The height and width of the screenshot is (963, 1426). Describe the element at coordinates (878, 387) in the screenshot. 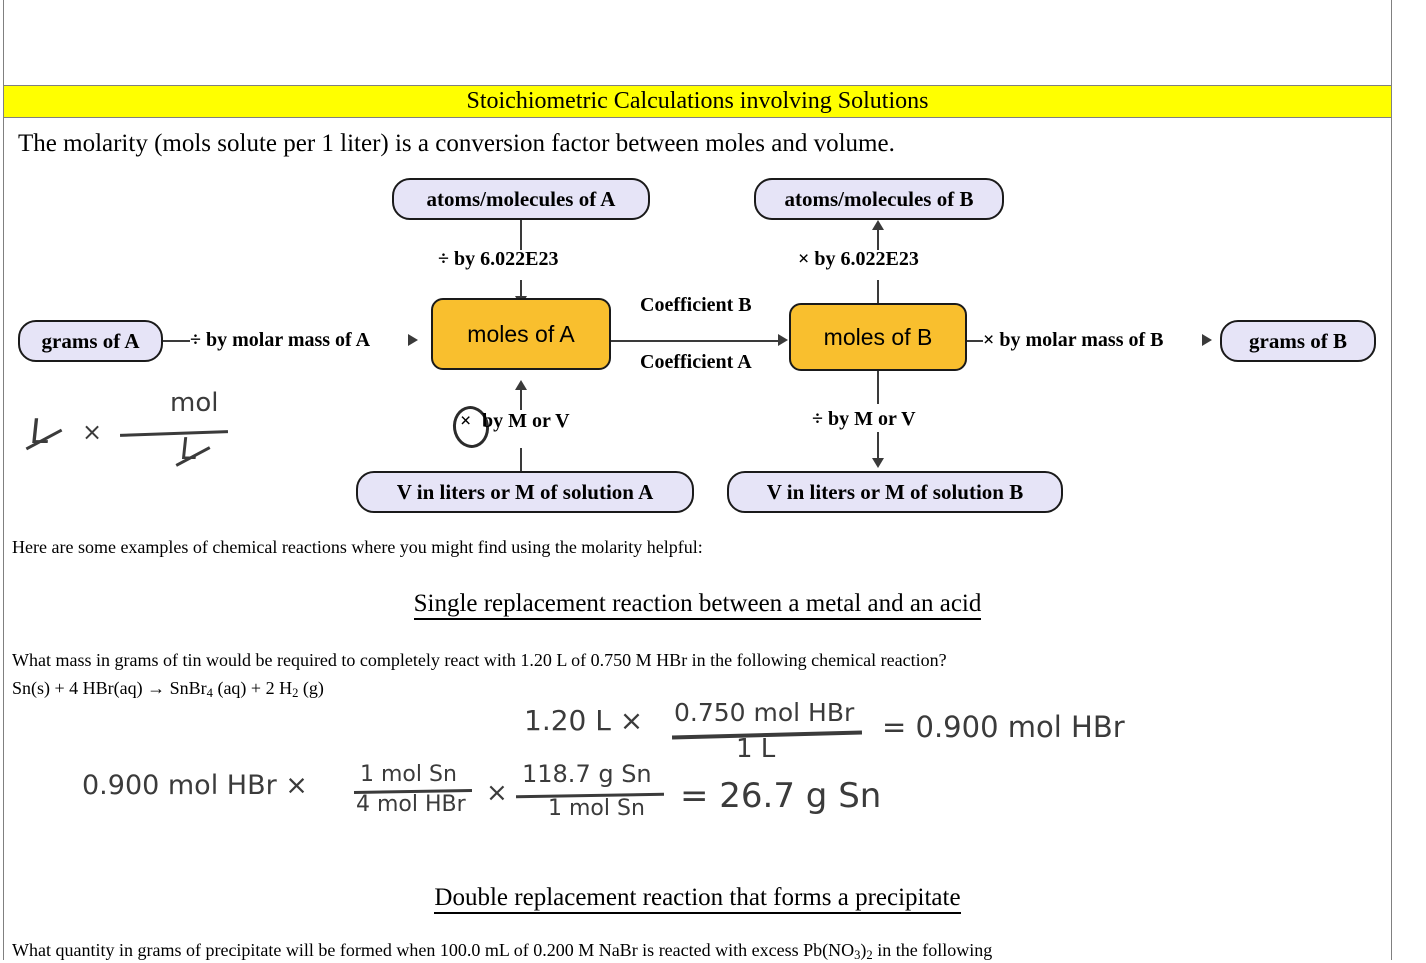

I see `connector-moles-b-to-solution-b-upper` at that location.